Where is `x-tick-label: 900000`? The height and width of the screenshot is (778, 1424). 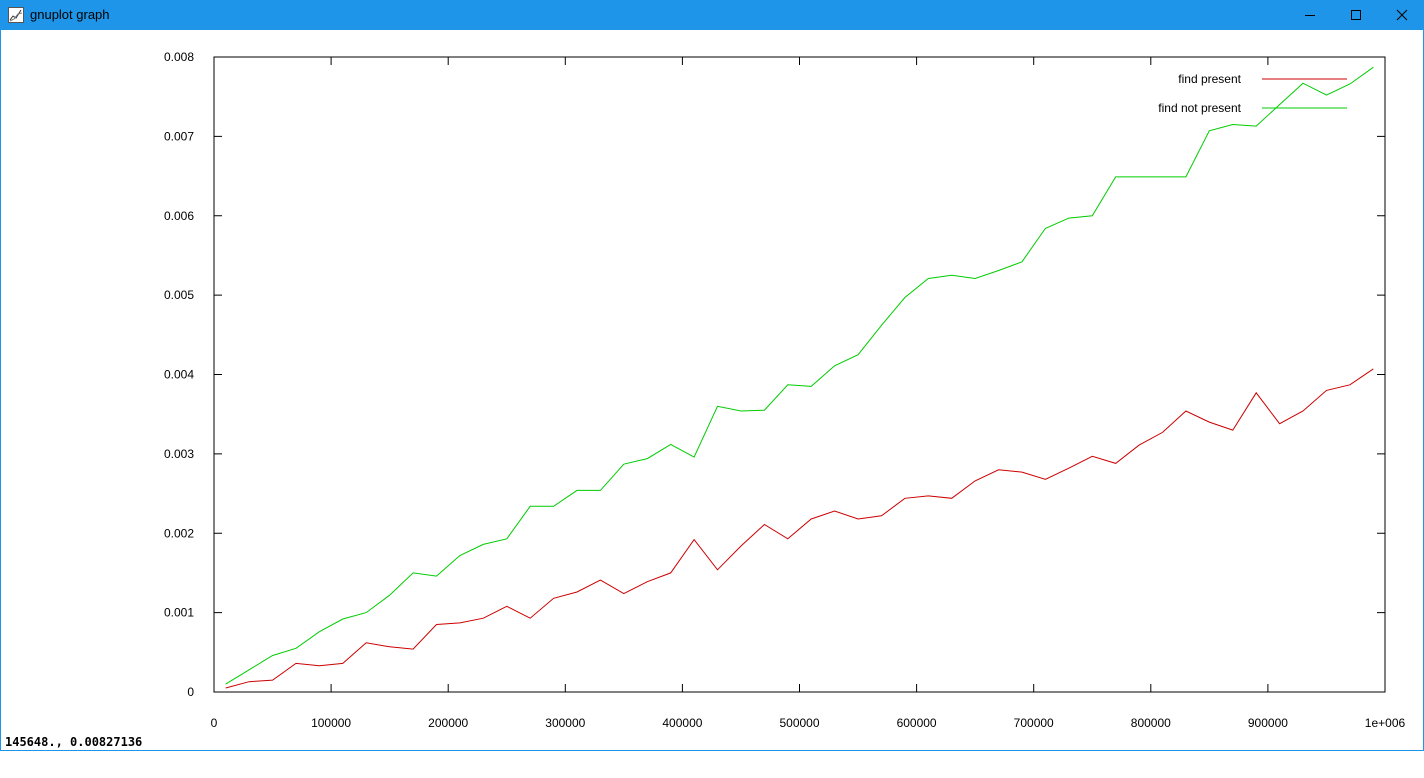
x-tick-label: 900000 is located at coordinates (1268, 723).